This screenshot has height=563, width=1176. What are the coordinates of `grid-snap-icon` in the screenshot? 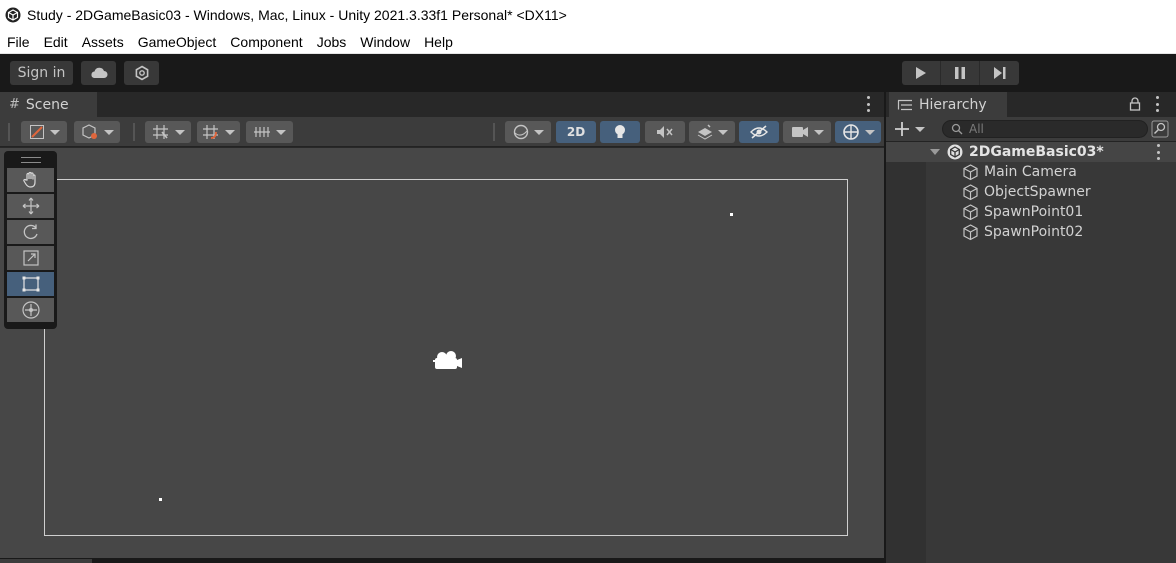 It's located at (160, 132).